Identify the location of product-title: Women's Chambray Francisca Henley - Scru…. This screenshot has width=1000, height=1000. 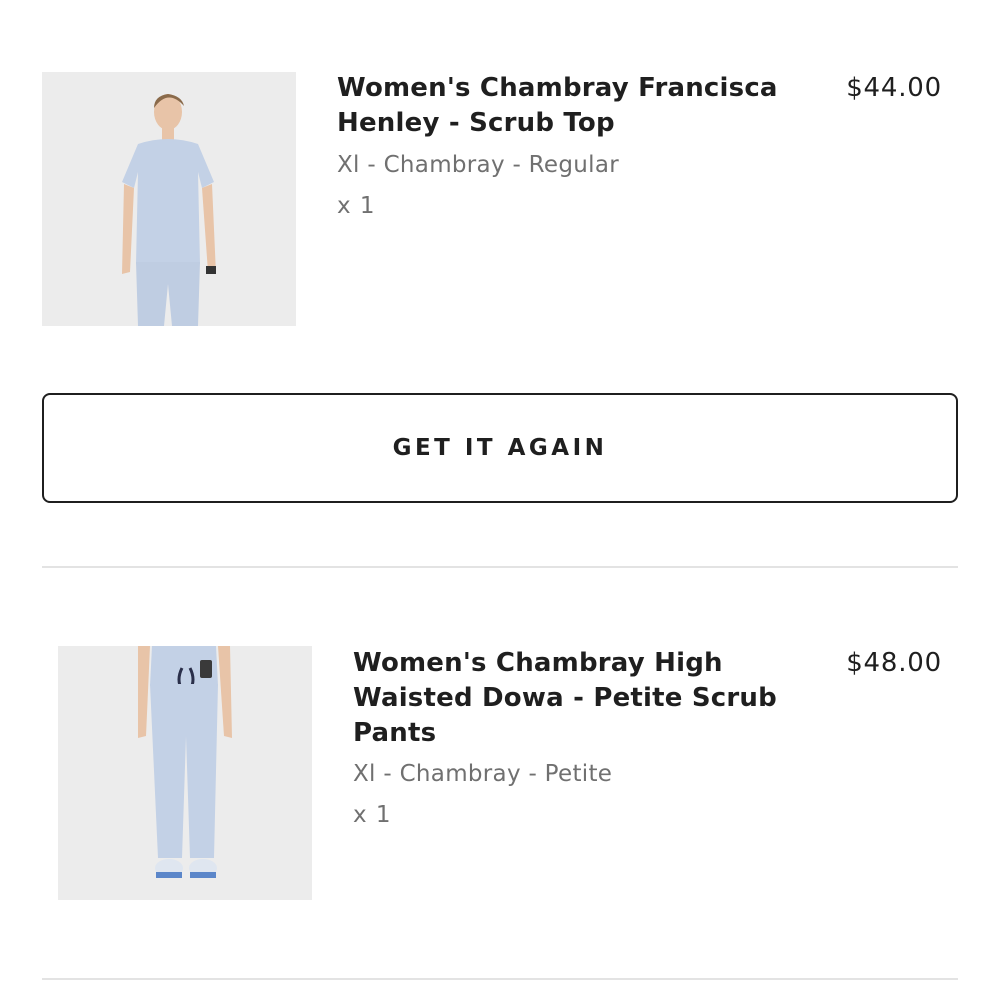
(557, 106).